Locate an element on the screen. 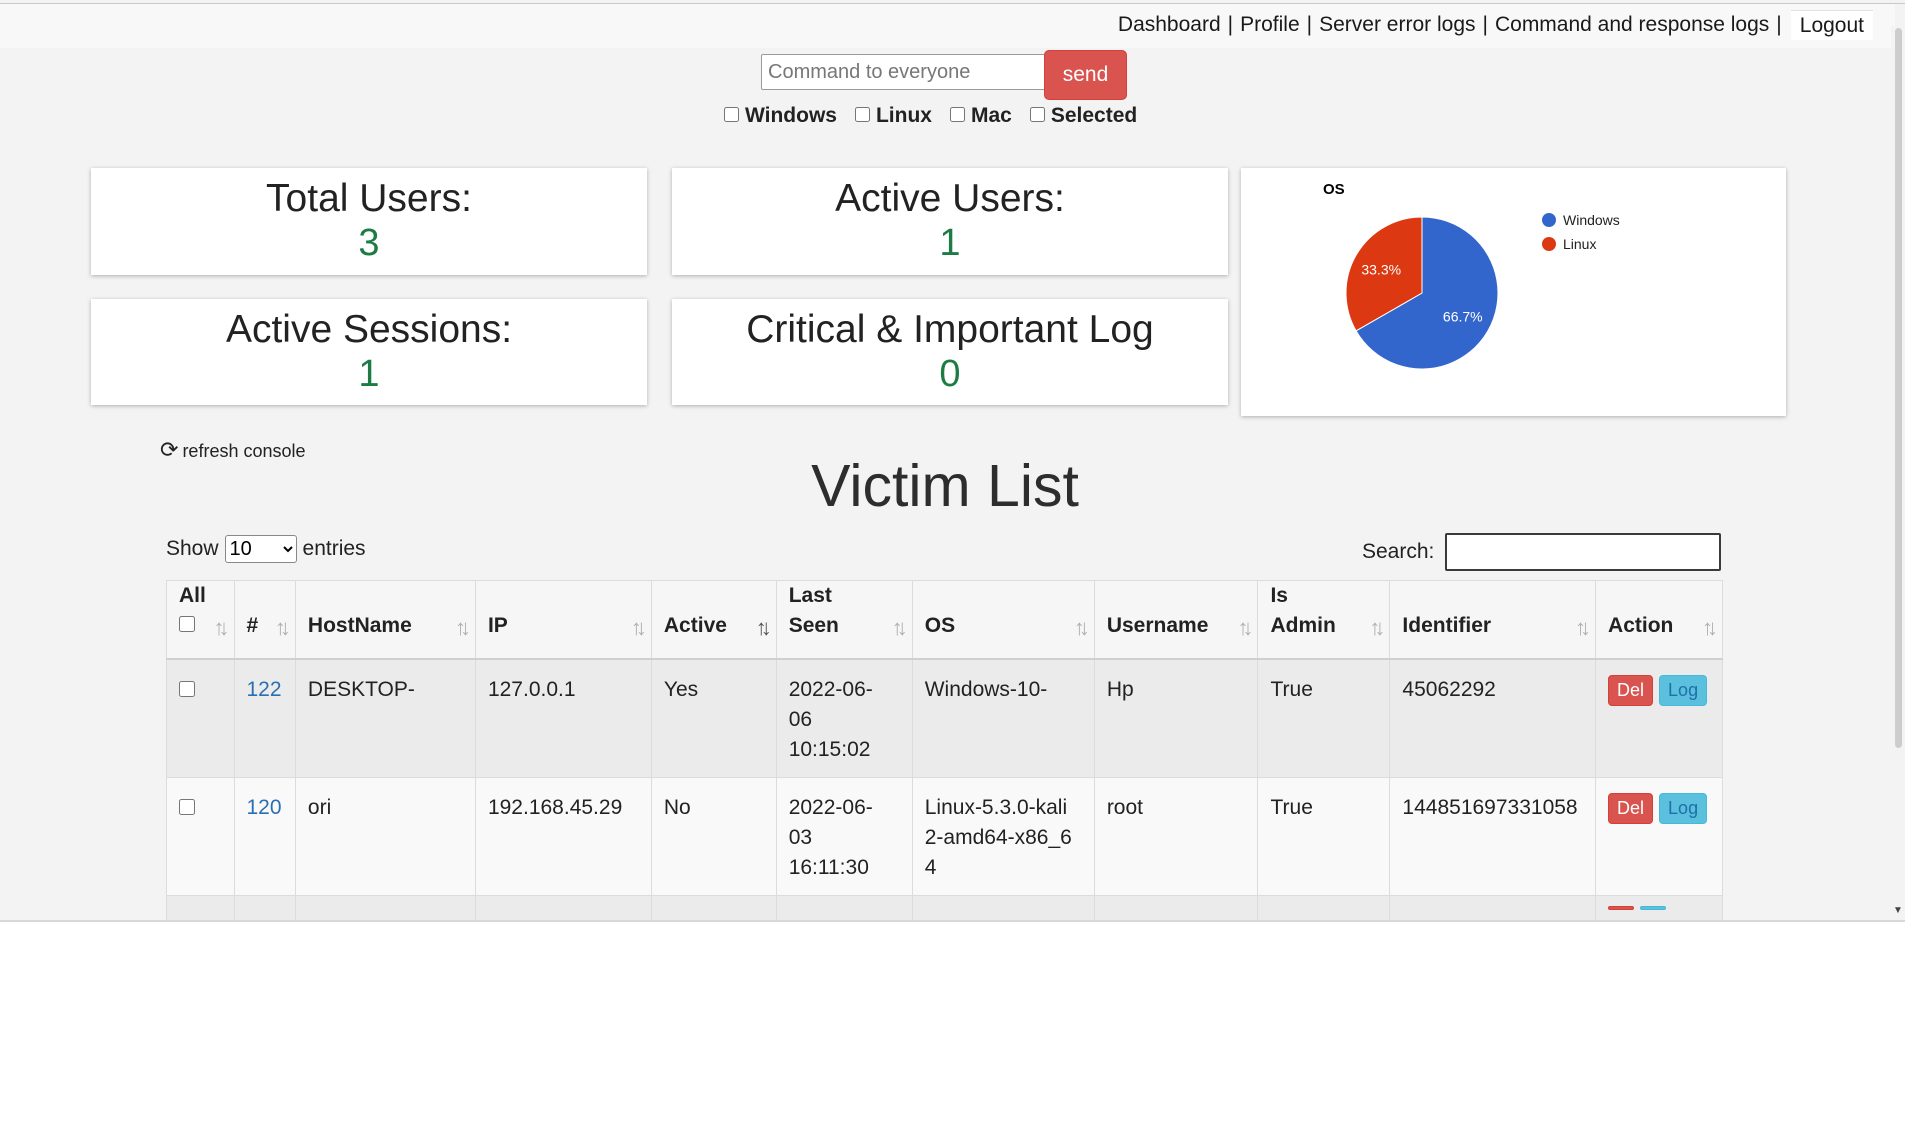 This screenshot has width=1905, height=1142. pie-slice-label: 33.3% is located at coordinates (1381, 269).